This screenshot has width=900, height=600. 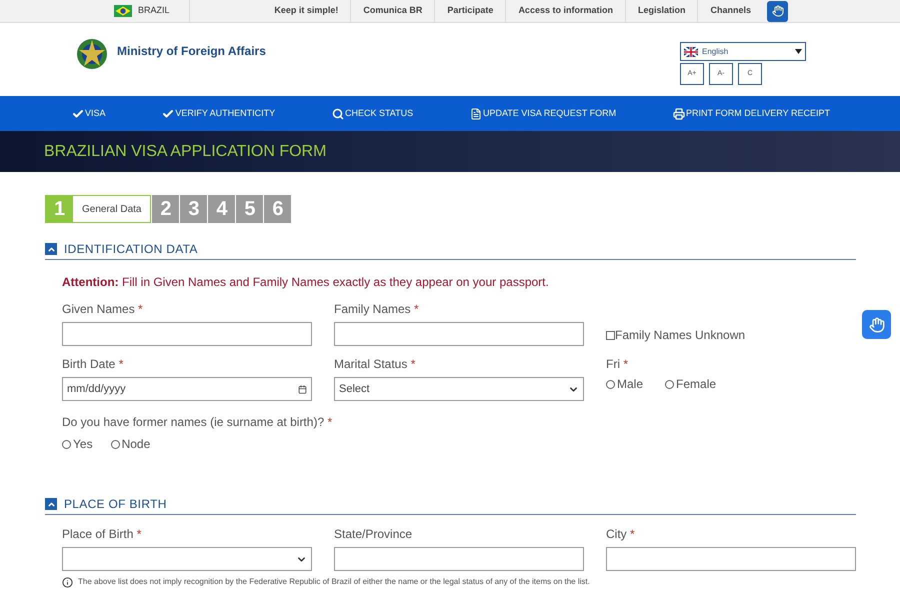 What do you see at coordinates (98, 209) in the screenshot?
I see `step-tab: 1 General Data` at bounding box center [98, 209].